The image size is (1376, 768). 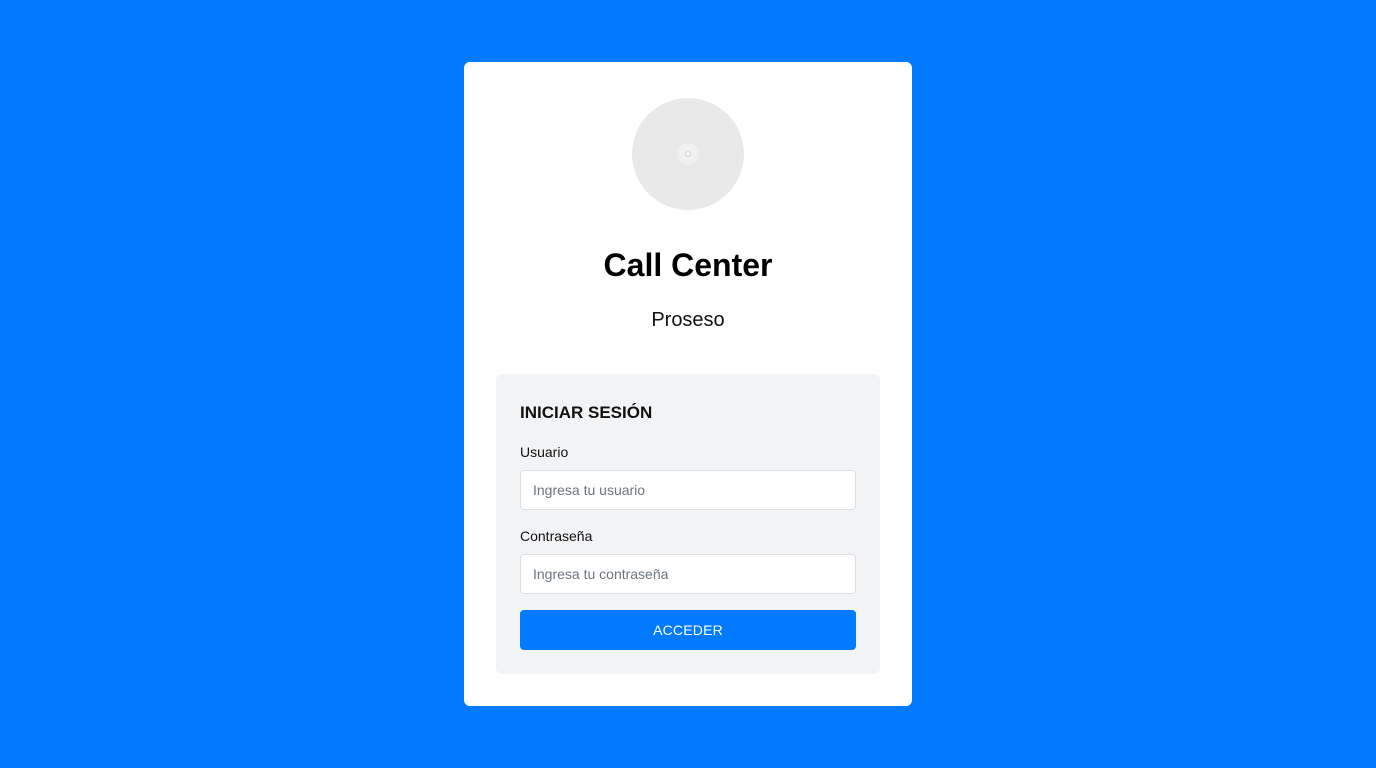 What do you see at coordinates (688, 630) in the screenshot?
I see `login-button: ACCEDER` at bounding box center [688, 630].